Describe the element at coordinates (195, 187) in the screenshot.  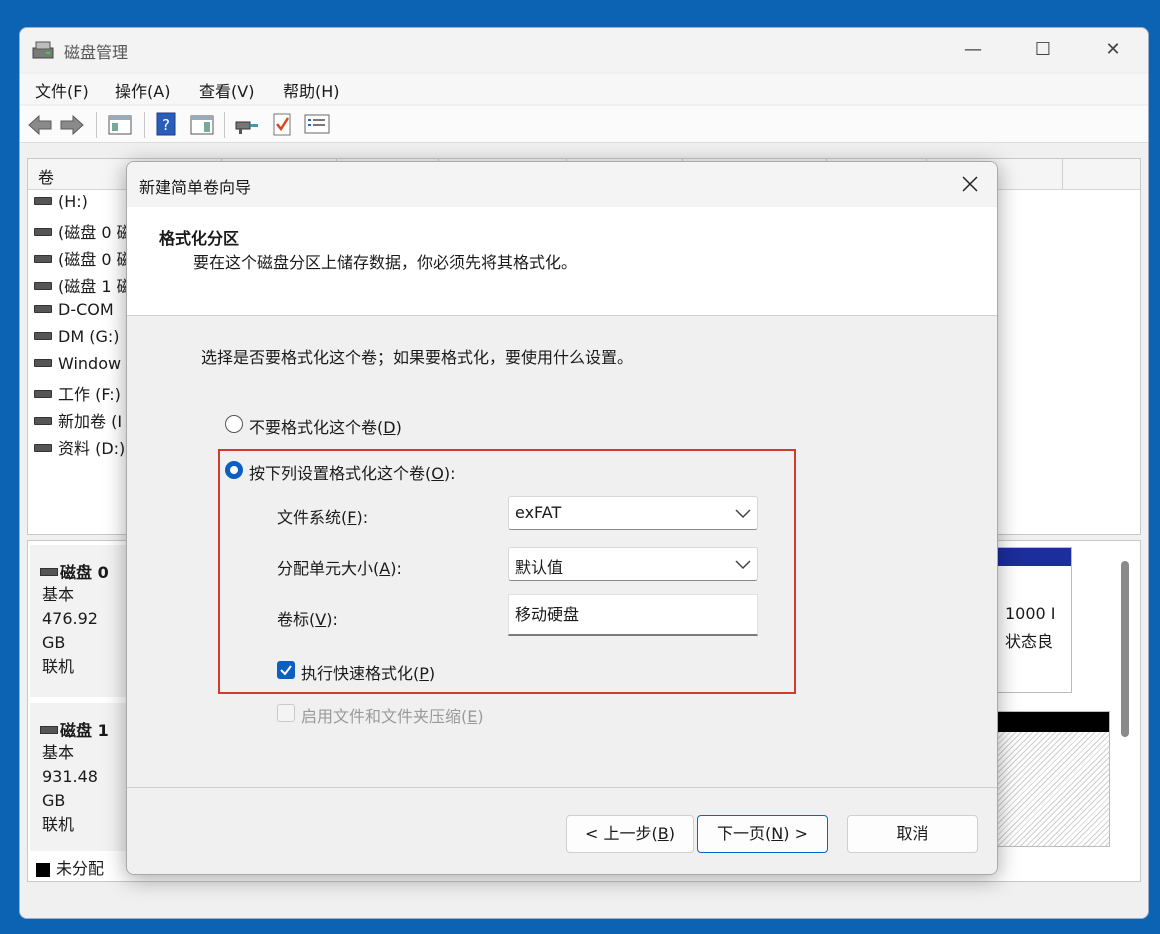
I see `dialog-title: 新建简单卷向导` at that location.